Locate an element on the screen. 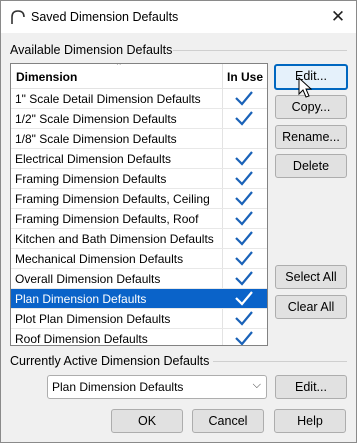  clear-all-button-label: Clear All is located at coordinates (311, 307).